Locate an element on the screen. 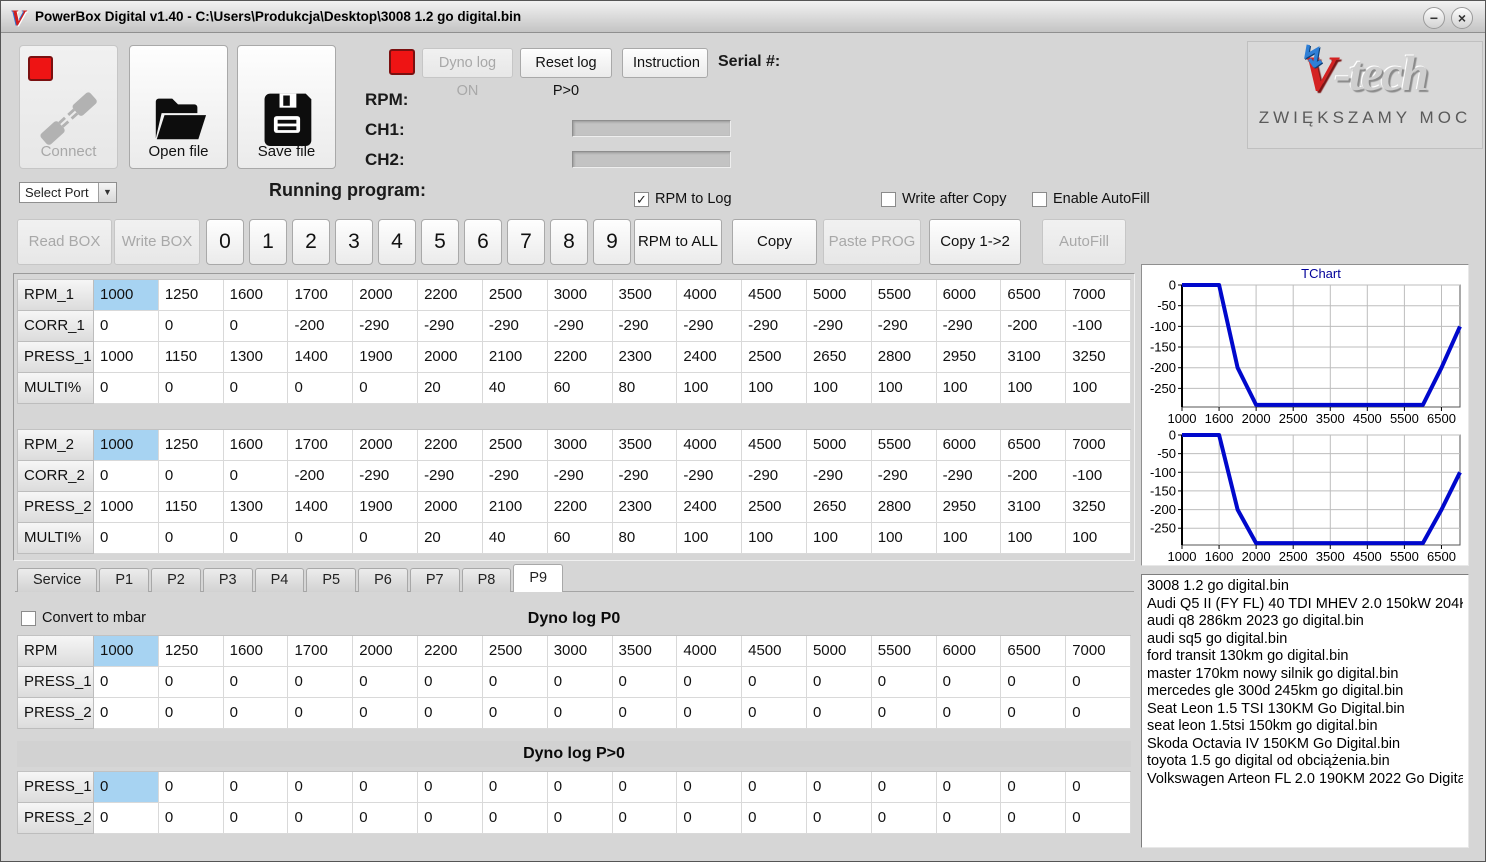 This screenshot has height=862, width=1486. copy-prog-button: Copy PROG is located at coordinates (774, 256).